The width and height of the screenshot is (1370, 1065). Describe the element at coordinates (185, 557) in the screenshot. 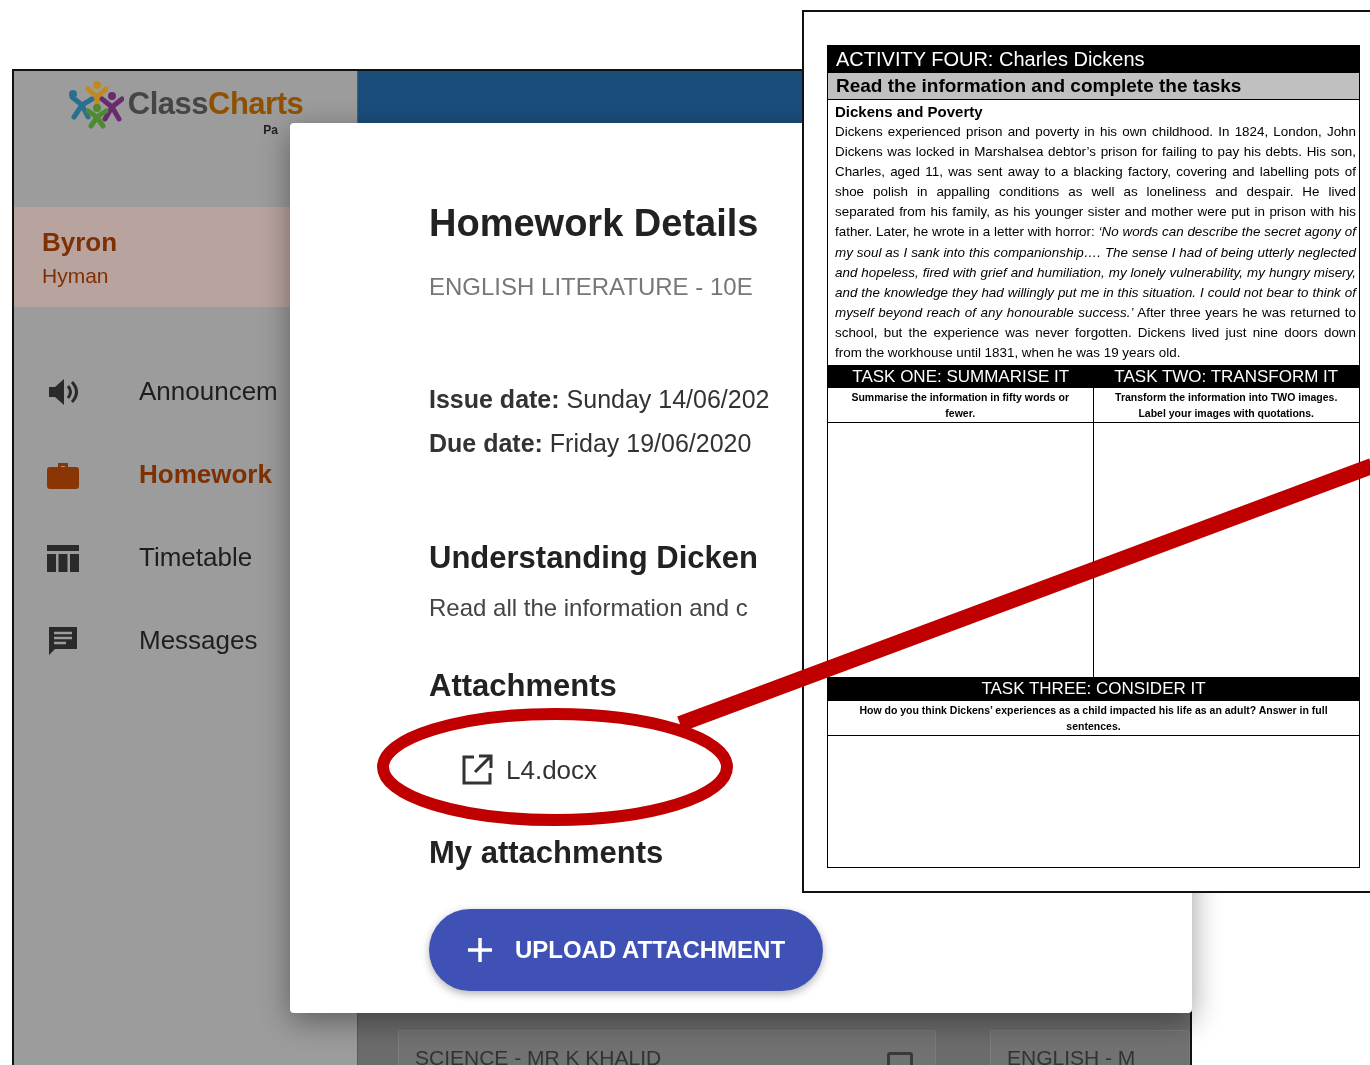

I see `nav-item: Timetable` at that location.